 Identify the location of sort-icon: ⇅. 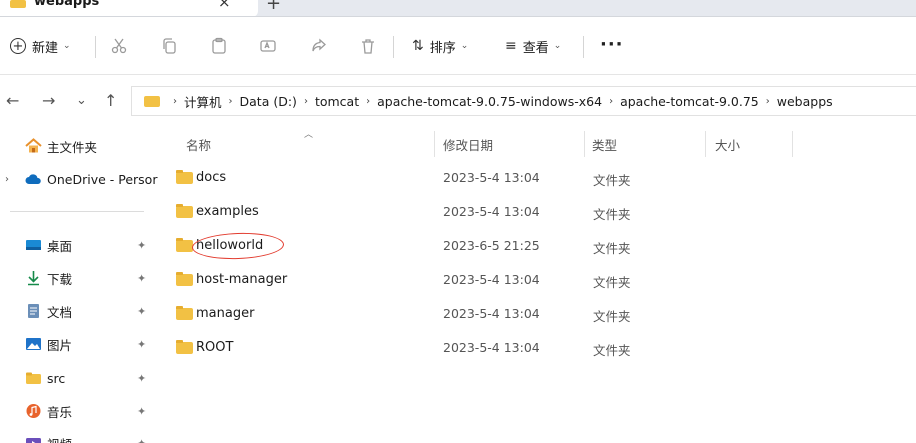
(418, 46).